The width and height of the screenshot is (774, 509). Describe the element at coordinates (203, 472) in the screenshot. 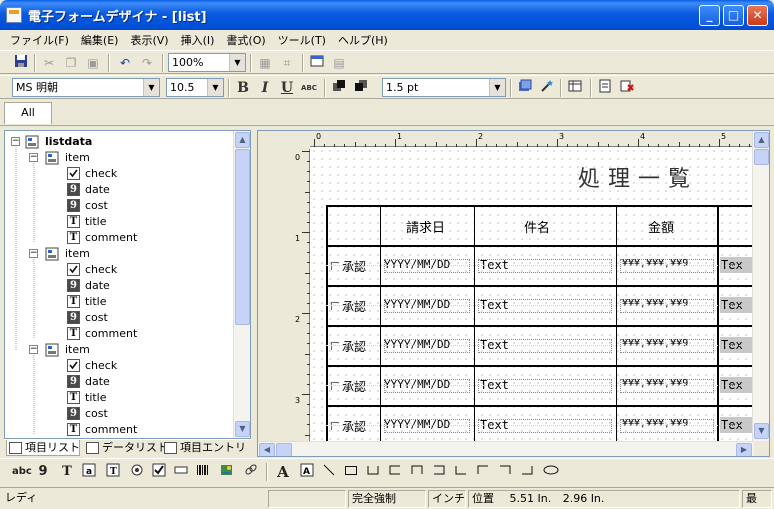

I see `barcode-icon` at that location.